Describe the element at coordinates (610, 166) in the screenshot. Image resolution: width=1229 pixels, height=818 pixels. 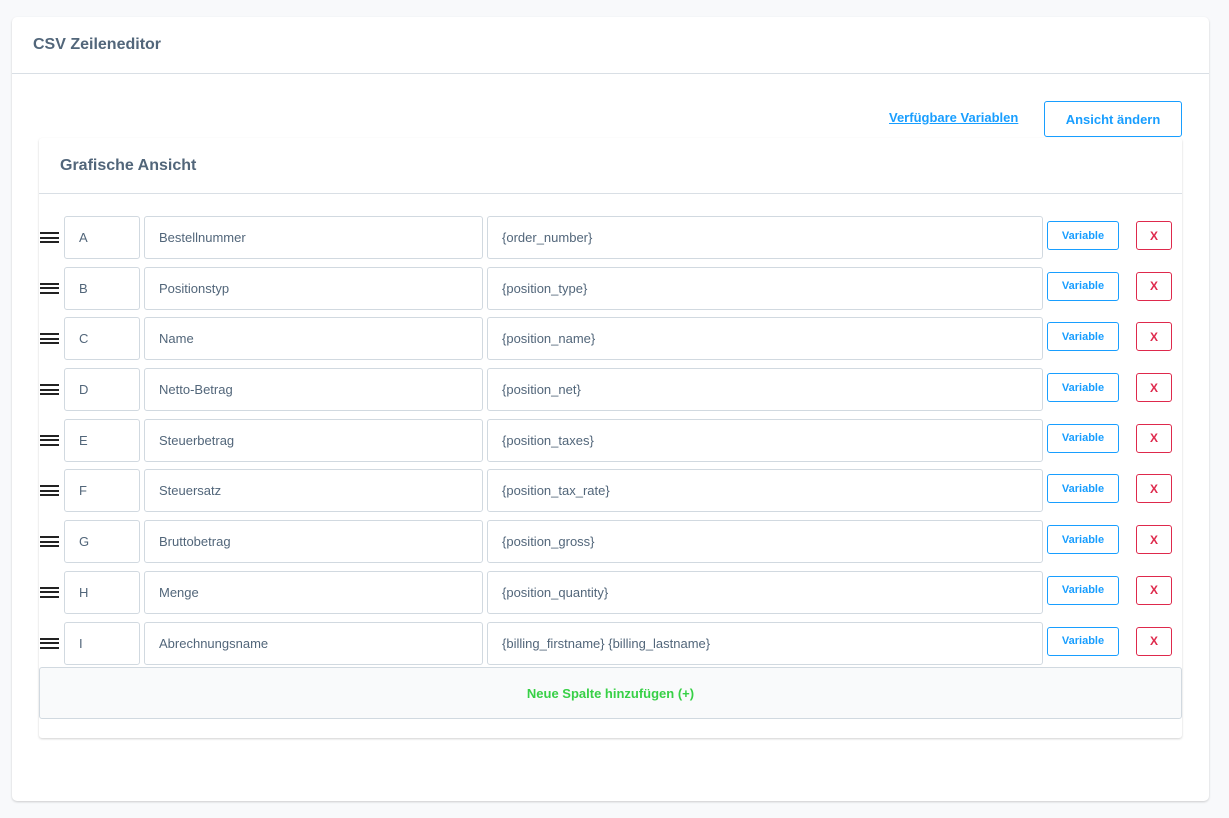
I see `graphic-view-header: Grafische Ansicht` at that location.